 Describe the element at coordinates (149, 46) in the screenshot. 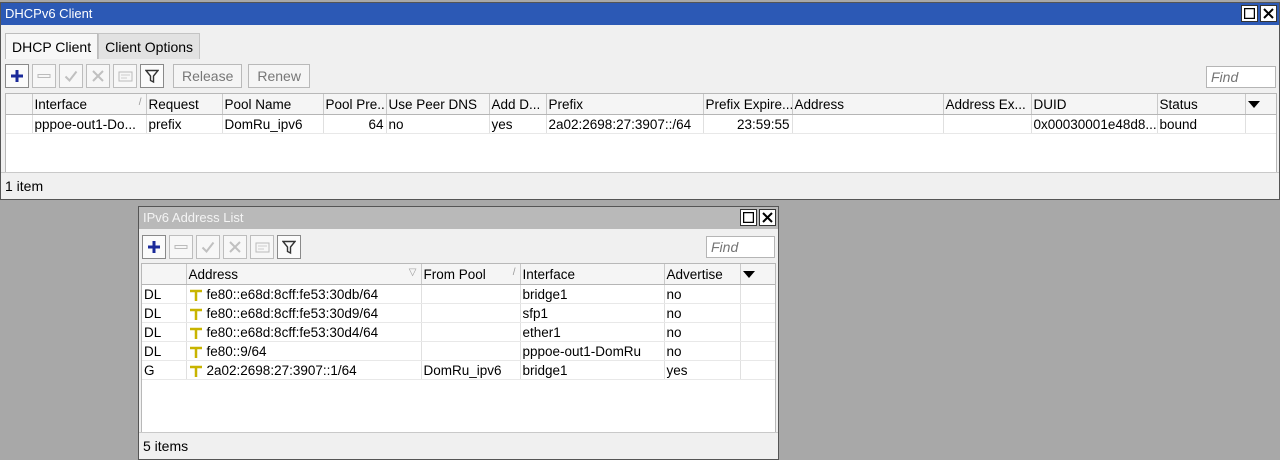

I see `tab-client-options: Client Options` at that location.